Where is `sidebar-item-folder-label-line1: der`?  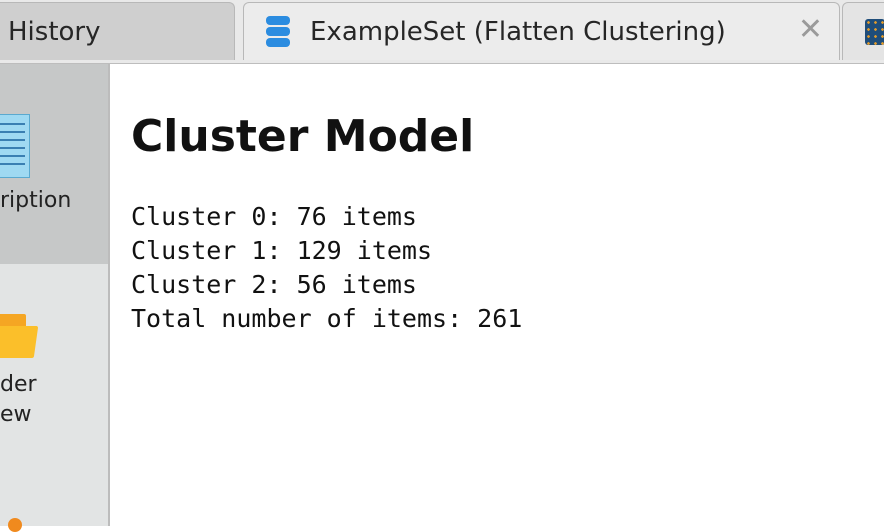
sidebar-item-folder-label-line1: der is located at coordinates (18, 384).